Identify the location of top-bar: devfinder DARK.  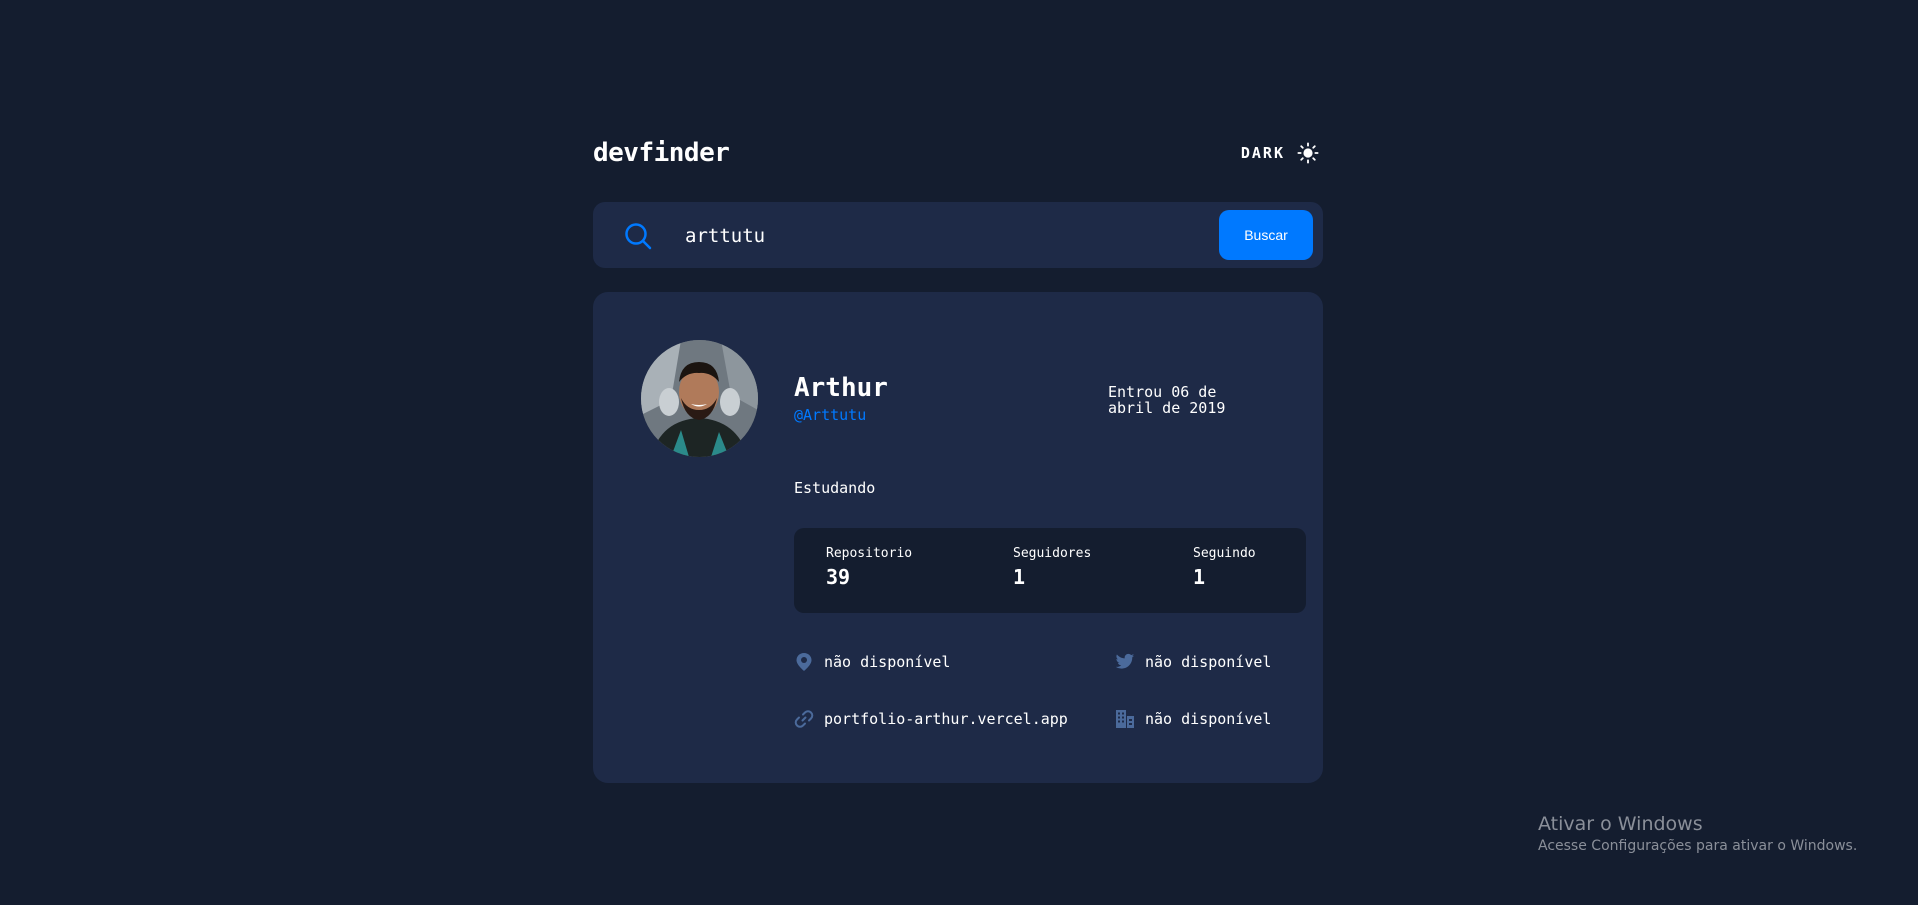
(958, 154).